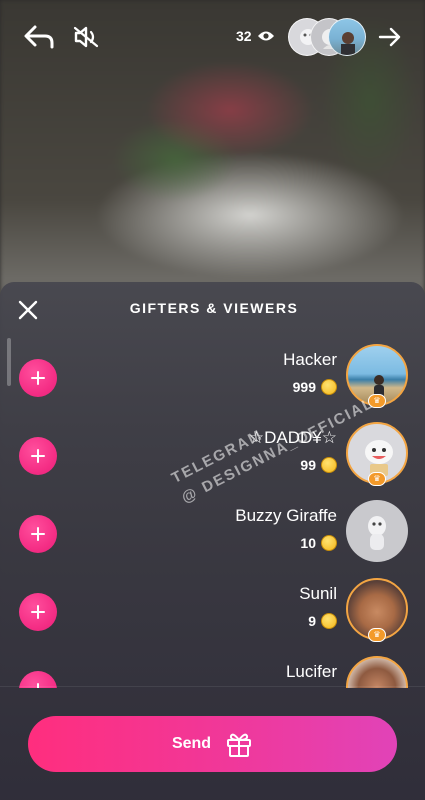  I want to click on viewer-avatars, so click(327, 37).